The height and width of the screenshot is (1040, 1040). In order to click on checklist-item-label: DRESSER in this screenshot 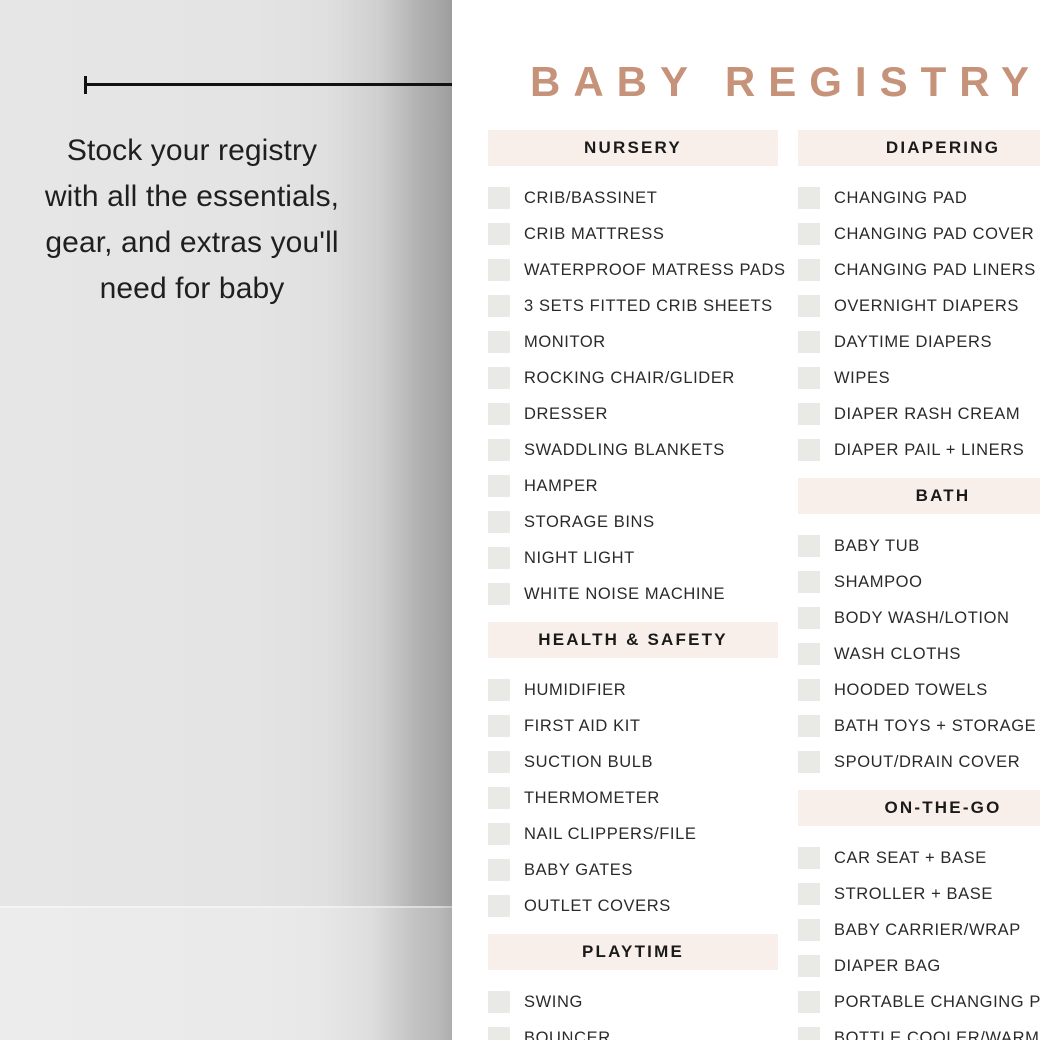, I will do `click(566, 413)`.